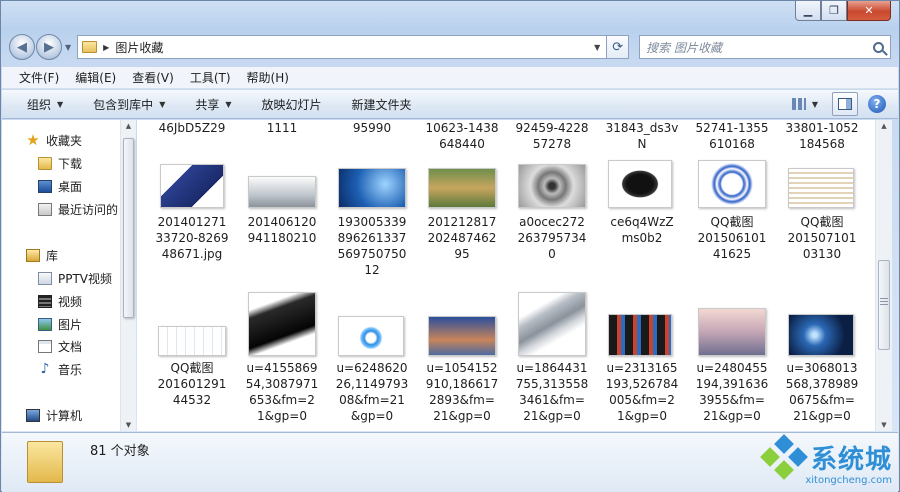  I want to click on restore-button: ❐, so click(834, 11).